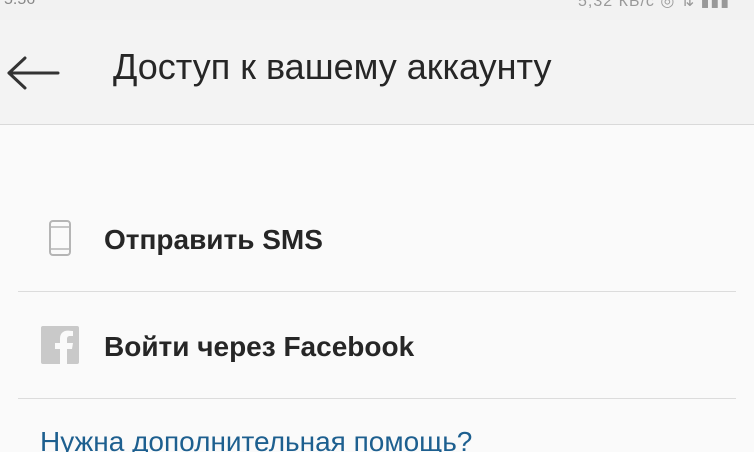  Describe the element at coordinates (377, 10) in the screenshot. I see `status-bar: 5:56 5,32 КБ/с ◎ ⇅ ▮▮▮` at that location.